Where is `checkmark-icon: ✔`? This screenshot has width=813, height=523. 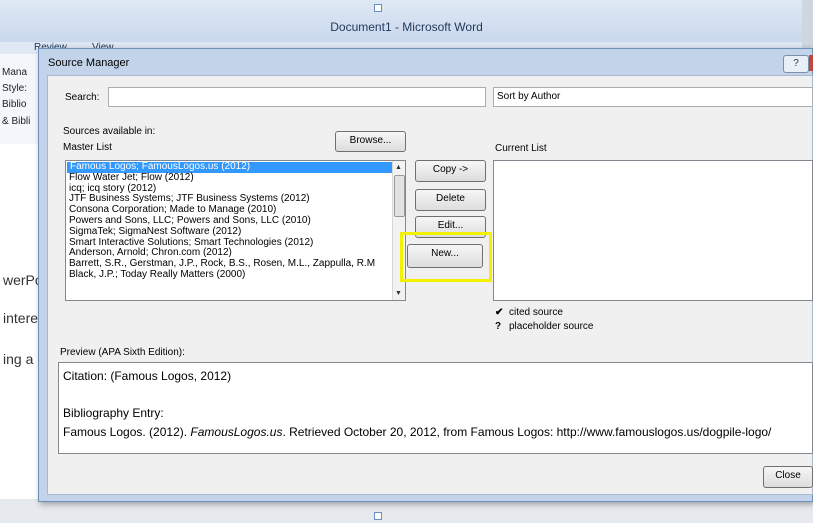 checkmark-icon: ✔ is located at coordinates (499, 312).